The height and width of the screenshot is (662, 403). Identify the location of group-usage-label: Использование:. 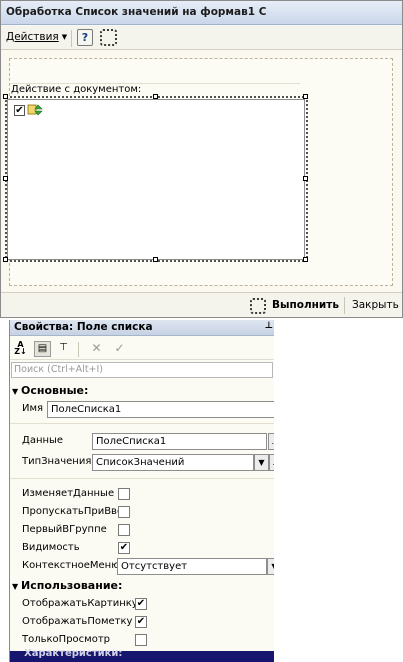
(72, 585).